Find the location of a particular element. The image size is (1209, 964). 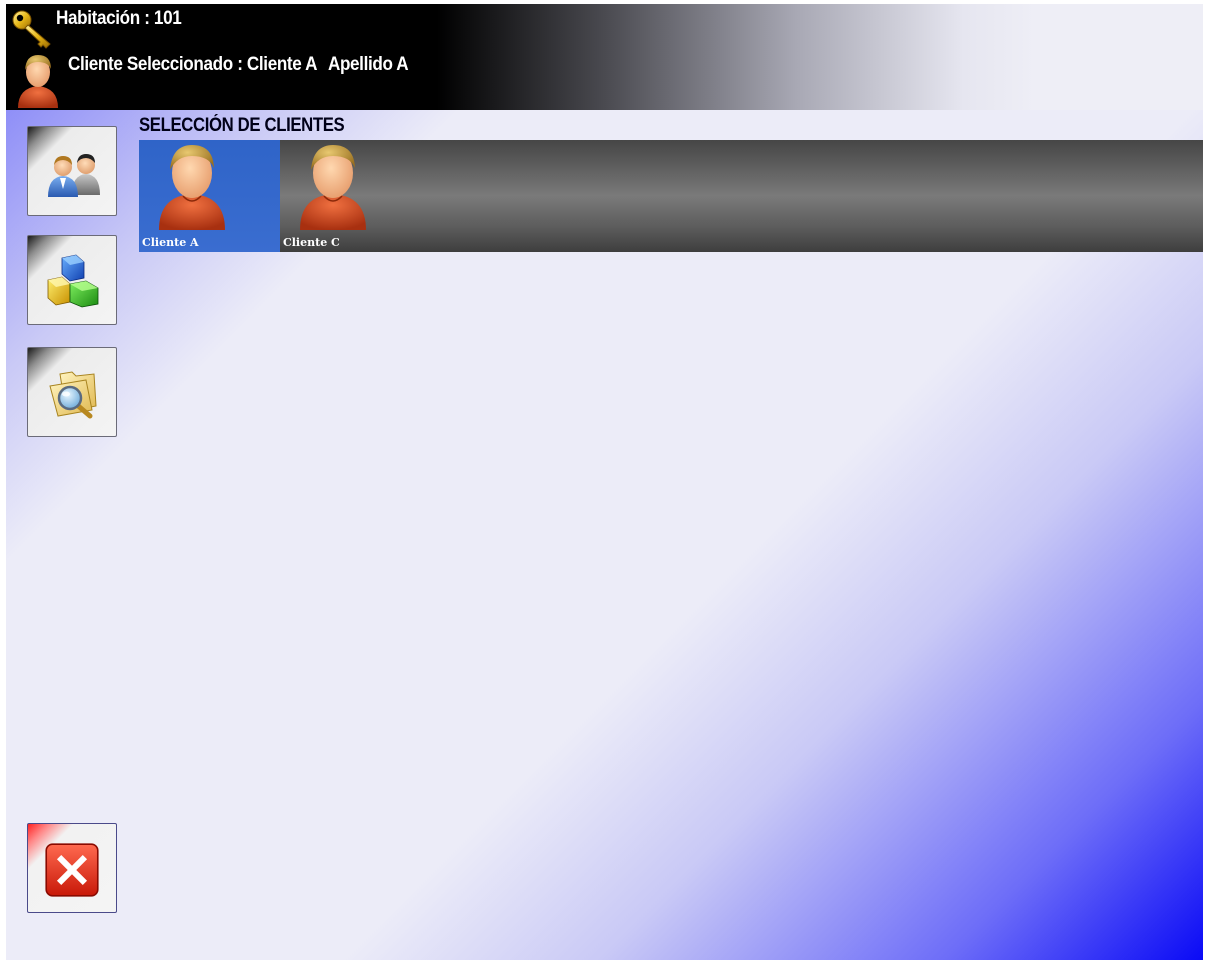

client-tile-c: Cliente C is located at coordinates (350, 196).